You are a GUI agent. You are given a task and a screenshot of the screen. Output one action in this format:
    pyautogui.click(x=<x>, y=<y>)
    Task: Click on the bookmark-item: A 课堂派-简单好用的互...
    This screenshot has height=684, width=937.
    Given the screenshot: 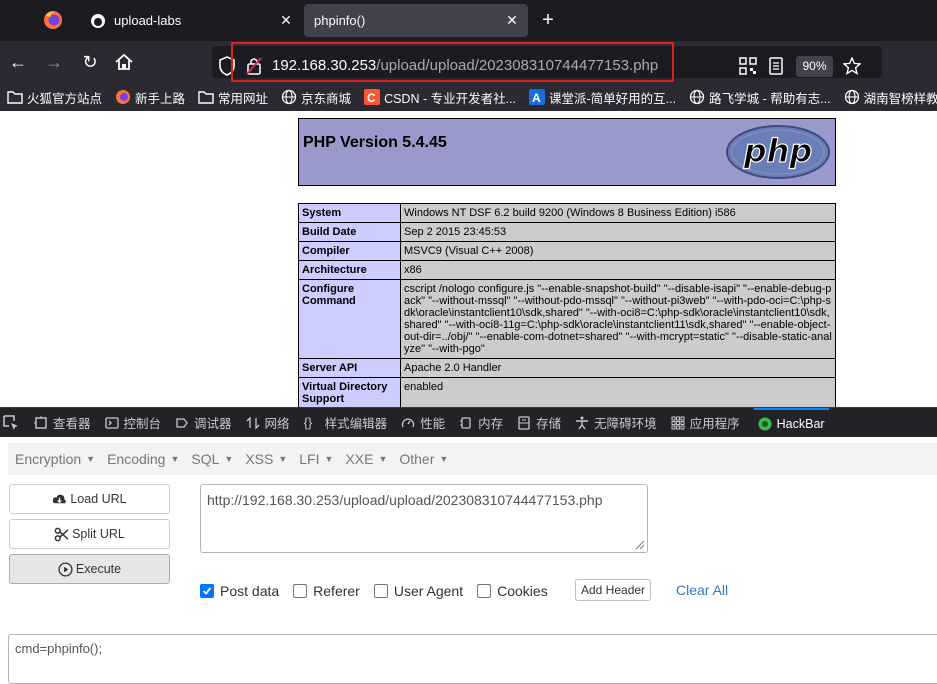 What is the action you would take?
    pyautogui.click(x=602, y=97)
    